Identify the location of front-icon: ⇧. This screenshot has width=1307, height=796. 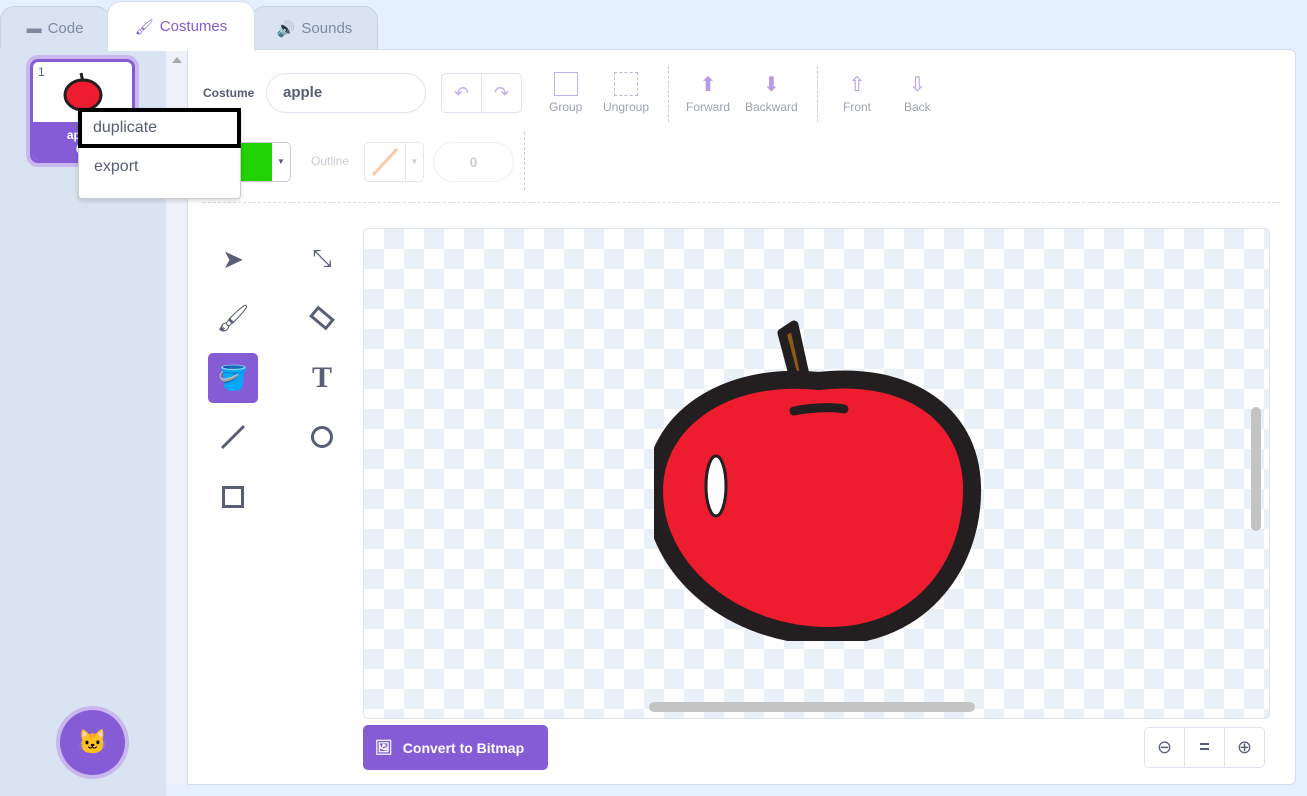
(857, 85).